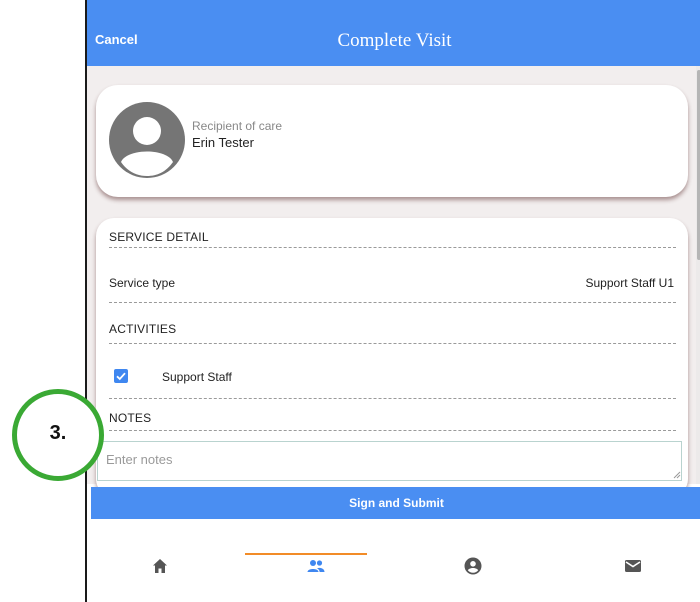 The height and width of the screenshot is (602, 700). I want to click on page-title: Complete Visit, so click(394, 40).